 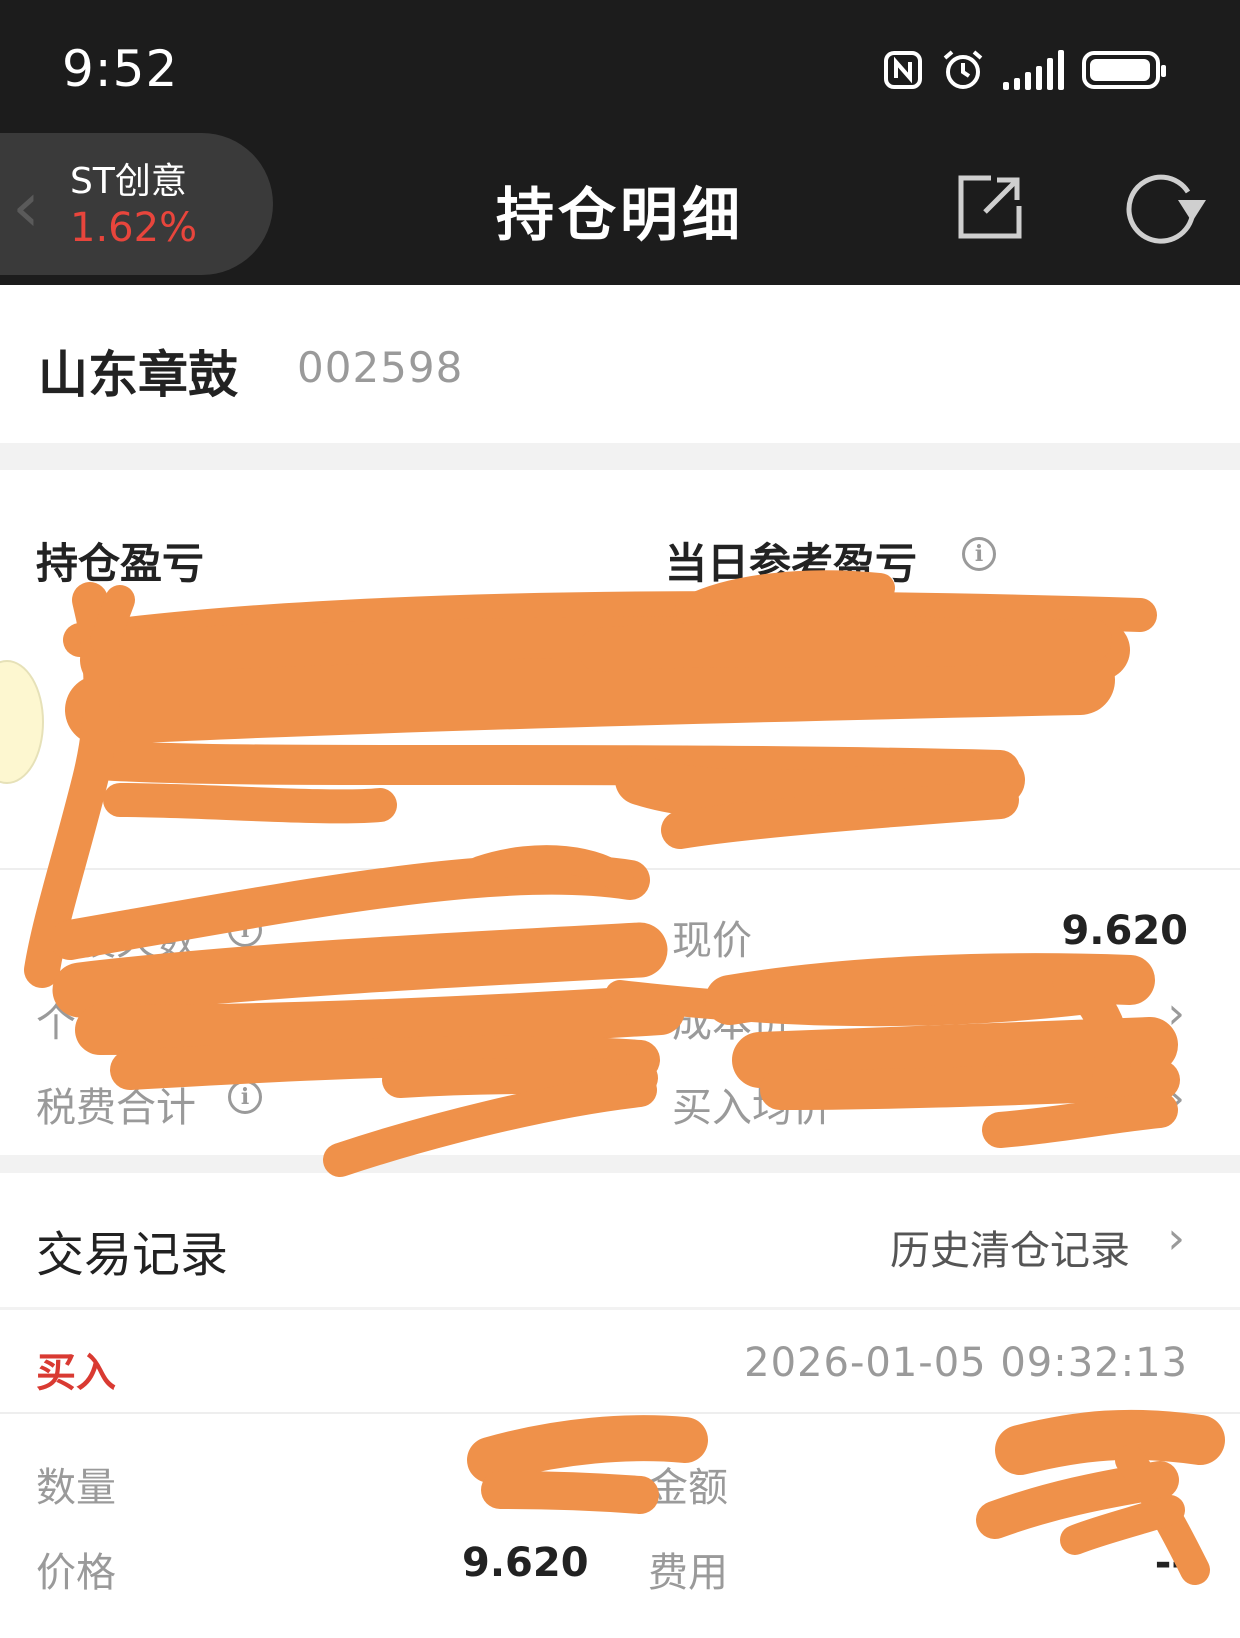 What do you see at coordinates (903, 70) in the screenshot?
I see `nfc-icon` at bounding box center [903, 70].